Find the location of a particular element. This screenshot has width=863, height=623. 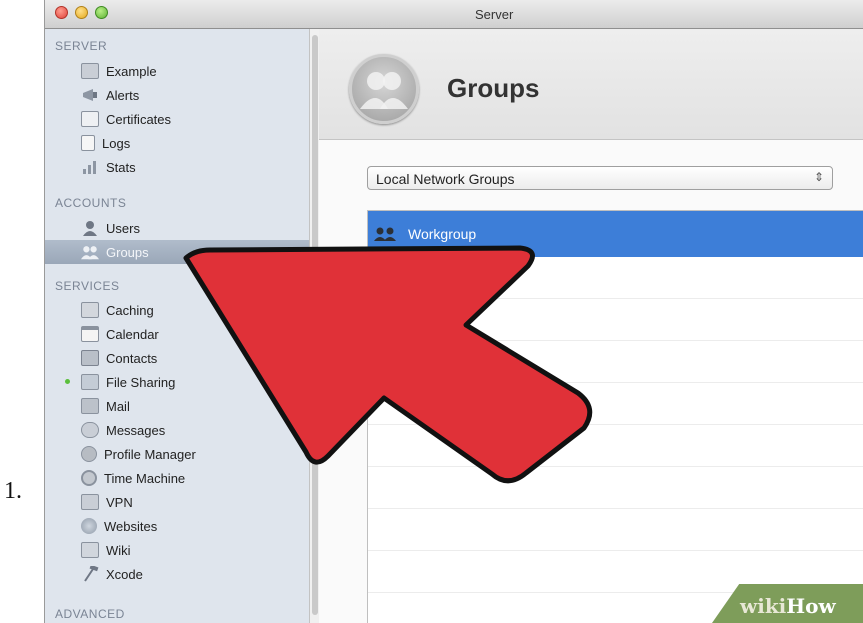

group-name: Workgroup is located at coordinates (442, 234).